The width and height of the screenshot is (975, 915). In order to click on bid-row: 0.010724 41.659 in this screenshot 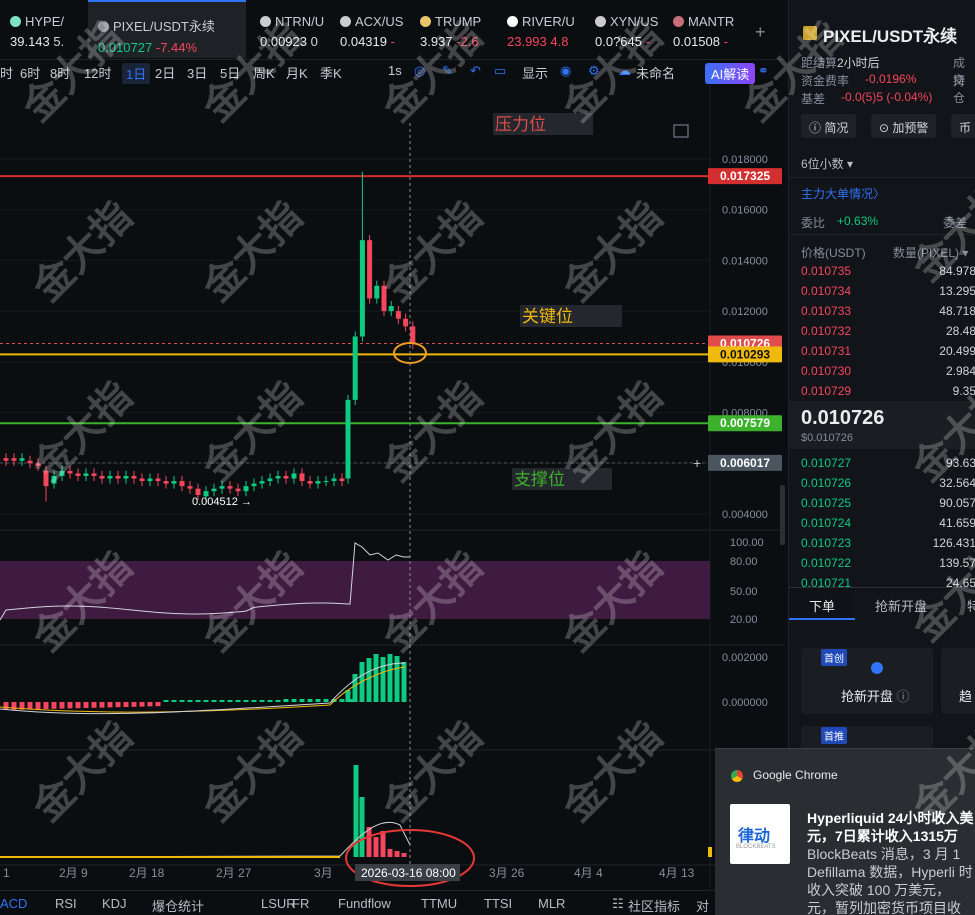, I will do `click(888, 523)`.